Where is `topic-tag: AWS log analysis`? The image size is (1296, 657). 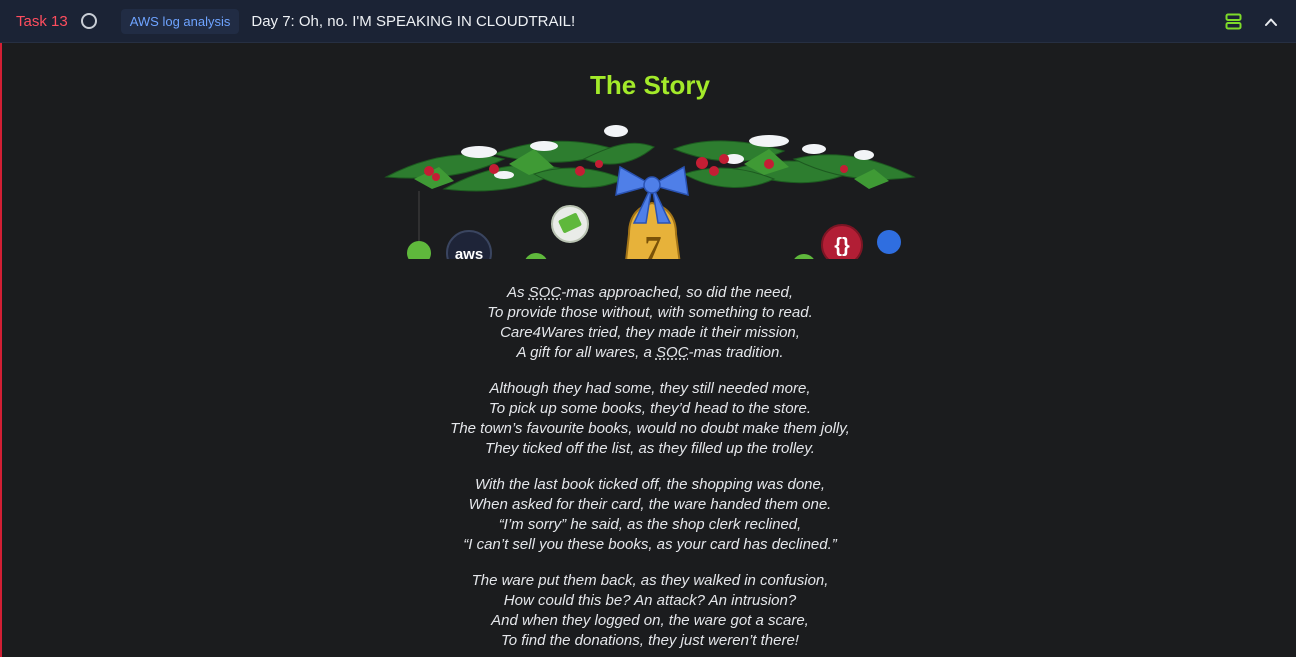 topic-tag: AWS log analysis is located at coordinates (180, 21).